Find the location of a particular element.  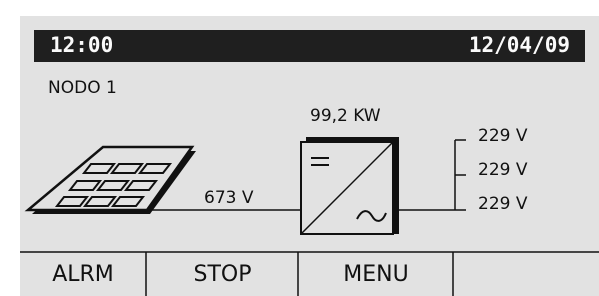

dc-voltage-readout: 673 V is located at coordinates (229, 198).